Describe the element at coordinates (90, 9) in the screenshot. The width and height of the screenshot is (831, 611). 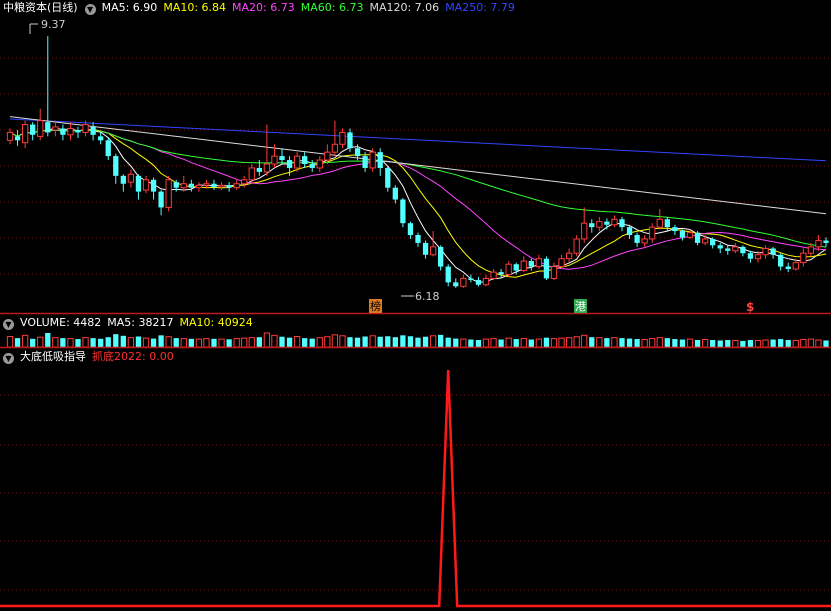
I see `panel-menu-icon: ▼` at that location.